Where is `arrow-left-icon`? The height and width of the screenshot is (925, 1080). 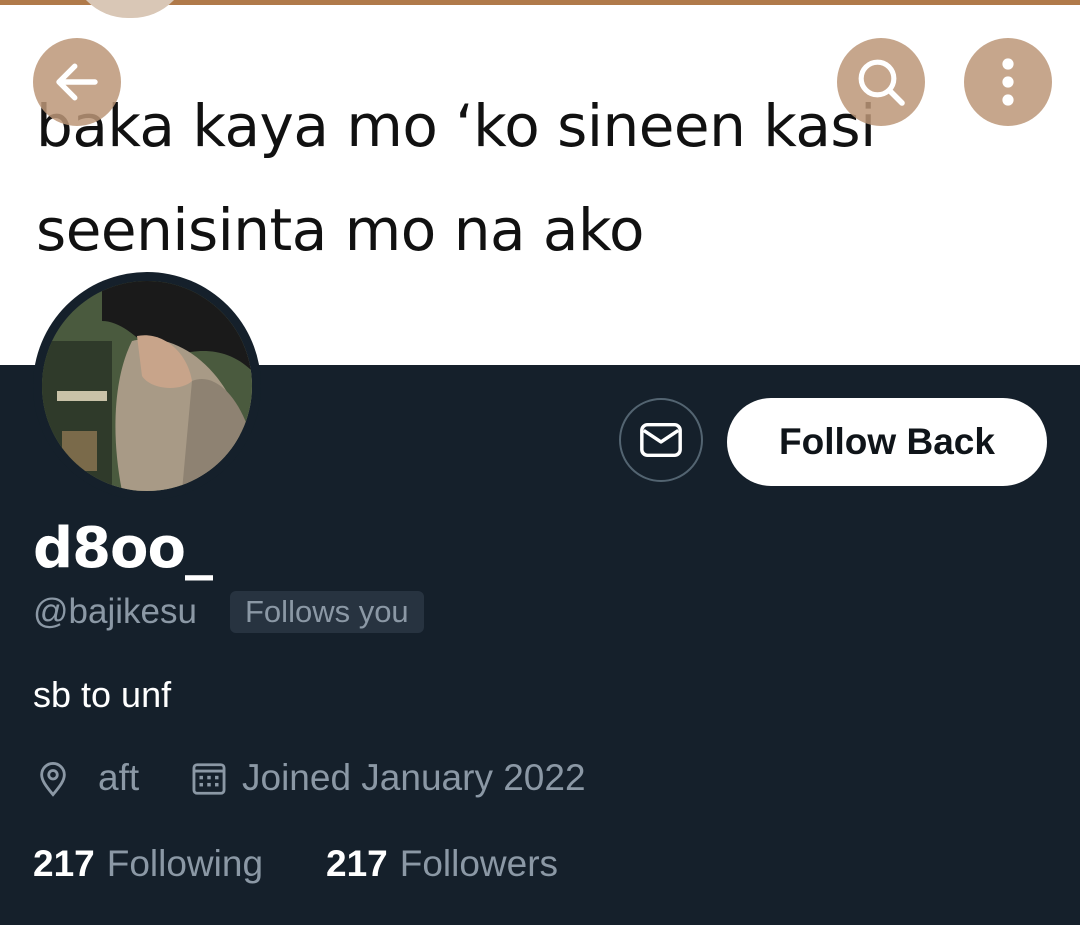
arrow-left-icon is located at coordinates (77, 82).